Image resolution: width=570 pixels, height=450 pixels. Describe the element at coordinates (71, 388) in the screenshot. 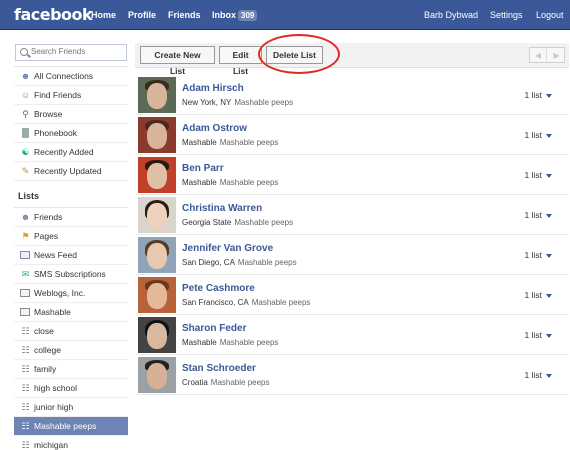

I see `sidebar-list-high-school: ☷ high school` at that location.